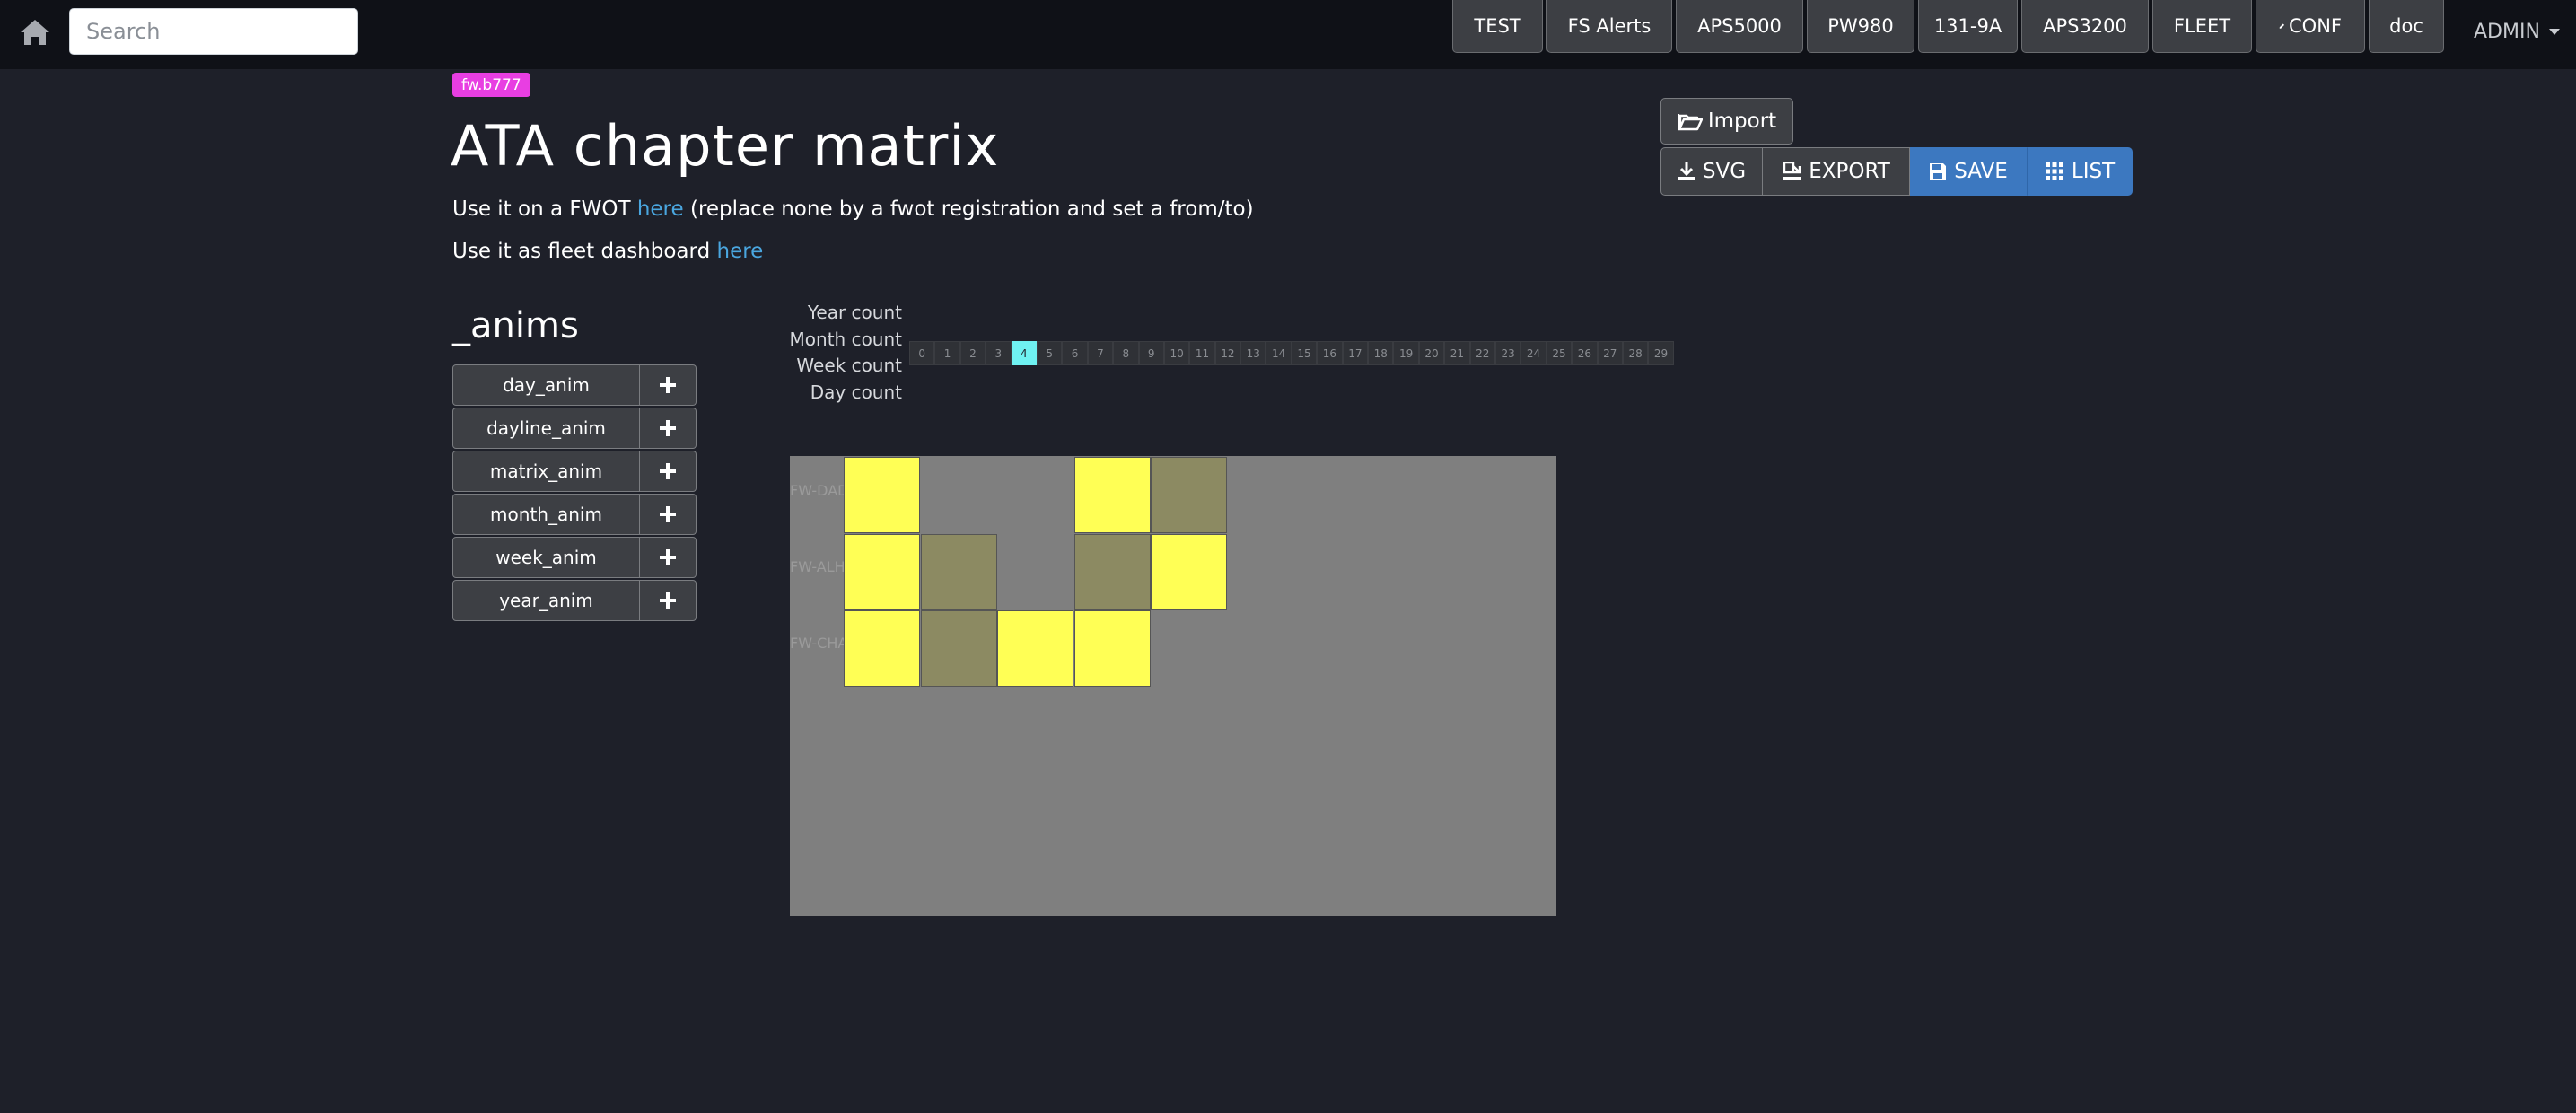  I want to click on month-cell: 11, so click(1202, 353).